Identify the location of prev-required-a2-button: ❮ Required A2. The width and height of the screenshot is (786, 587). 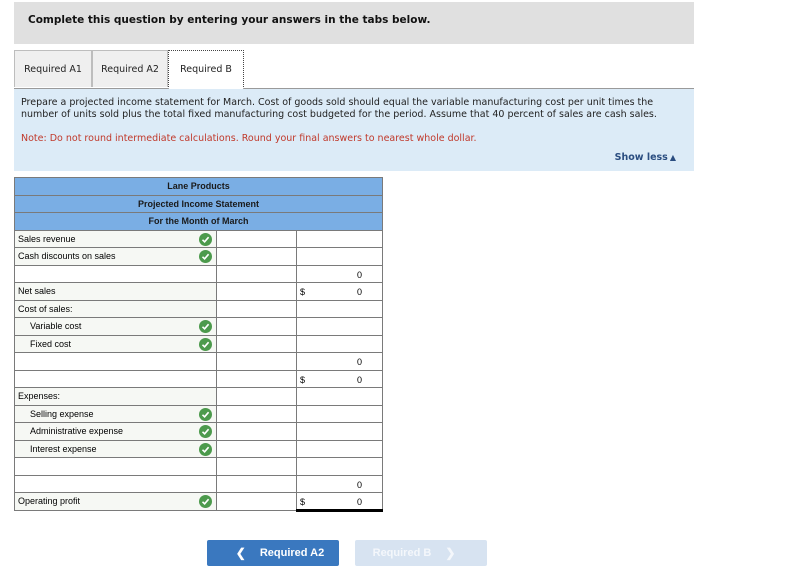
(273, 553).